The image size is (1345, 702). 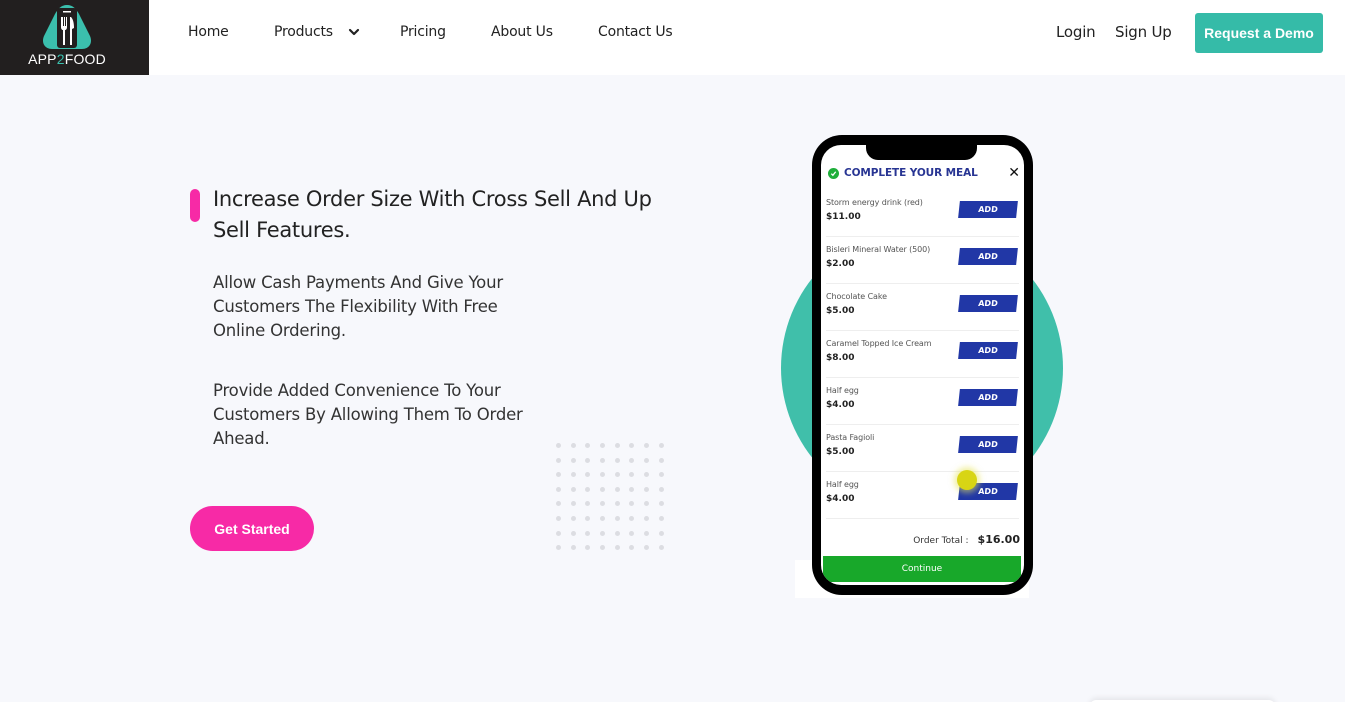 What do you see at coordinates (423, 32) in the screenshot?
I see `nav-pricing: Pricing` at bounding box center [423, 32].